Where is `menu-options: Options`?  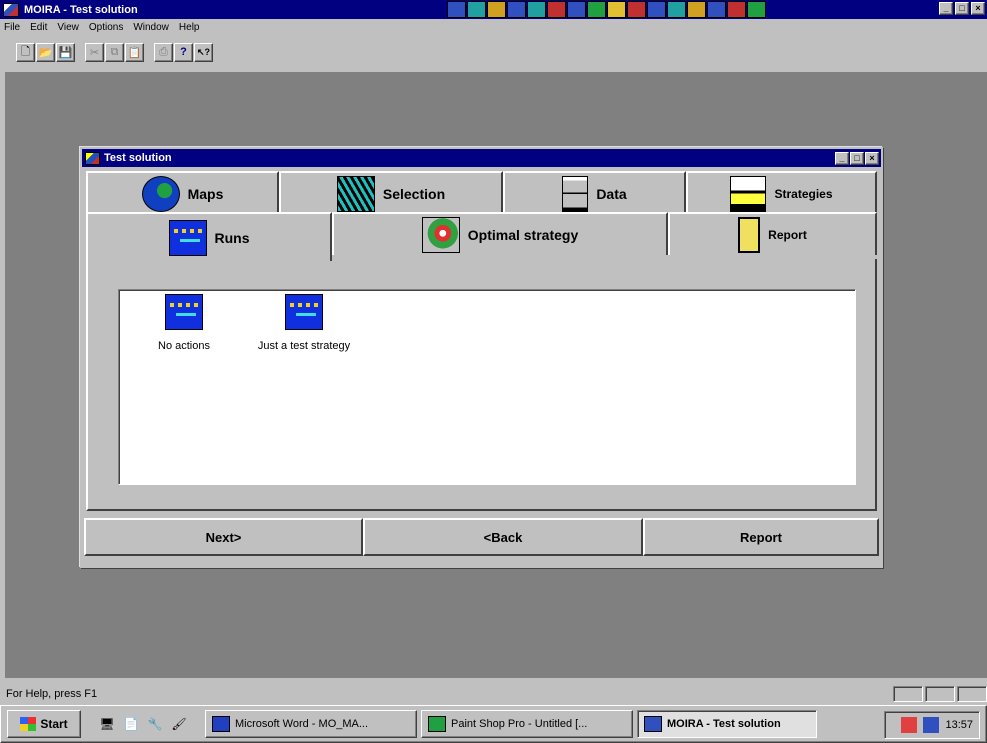 menu-options: Options is located at coordinates (106, 27).